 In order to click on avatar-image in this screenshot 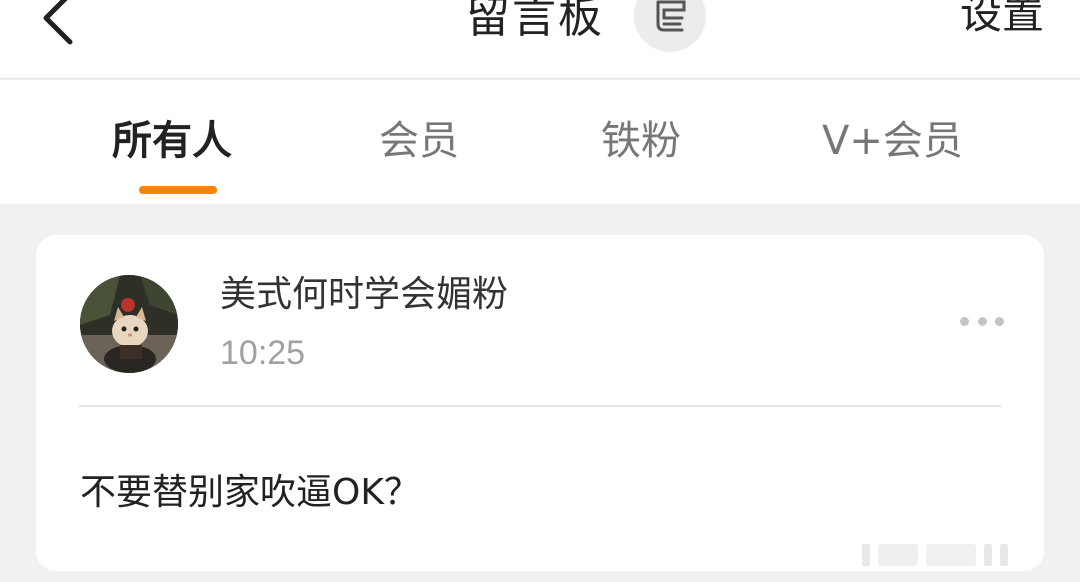, I will do `click(129, 324)`.